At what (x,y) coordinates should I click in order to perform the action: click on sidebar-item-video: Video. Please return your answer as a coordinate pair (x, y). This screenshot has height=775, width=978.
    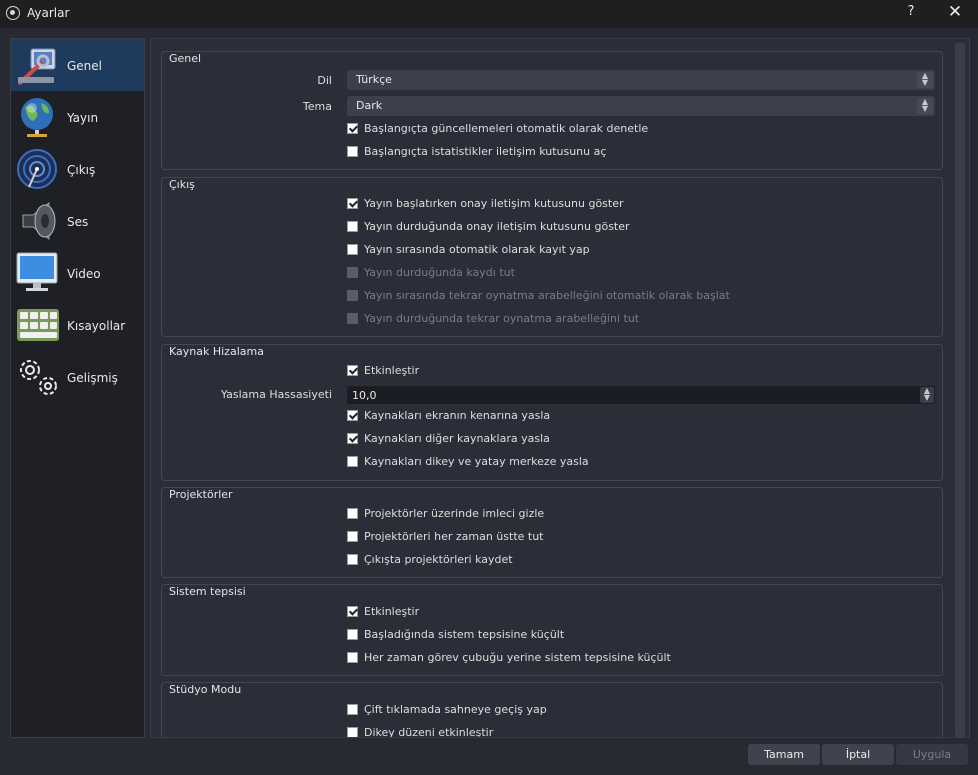
    Looking at the image, I should click on (77, 273).